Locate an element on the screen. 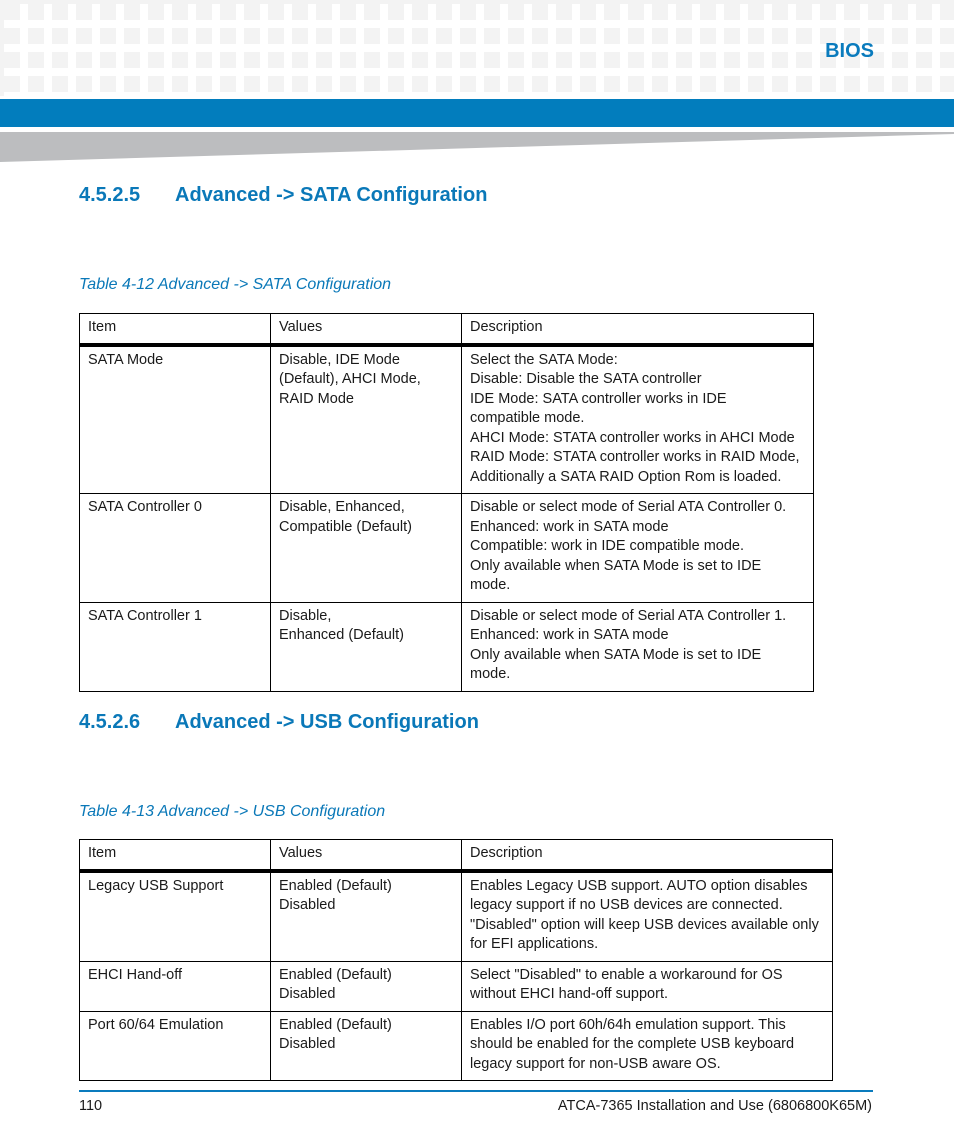 The image size is (954, 1145). item-cell: EHCI Hand-off is located at coordinates (175, 986).